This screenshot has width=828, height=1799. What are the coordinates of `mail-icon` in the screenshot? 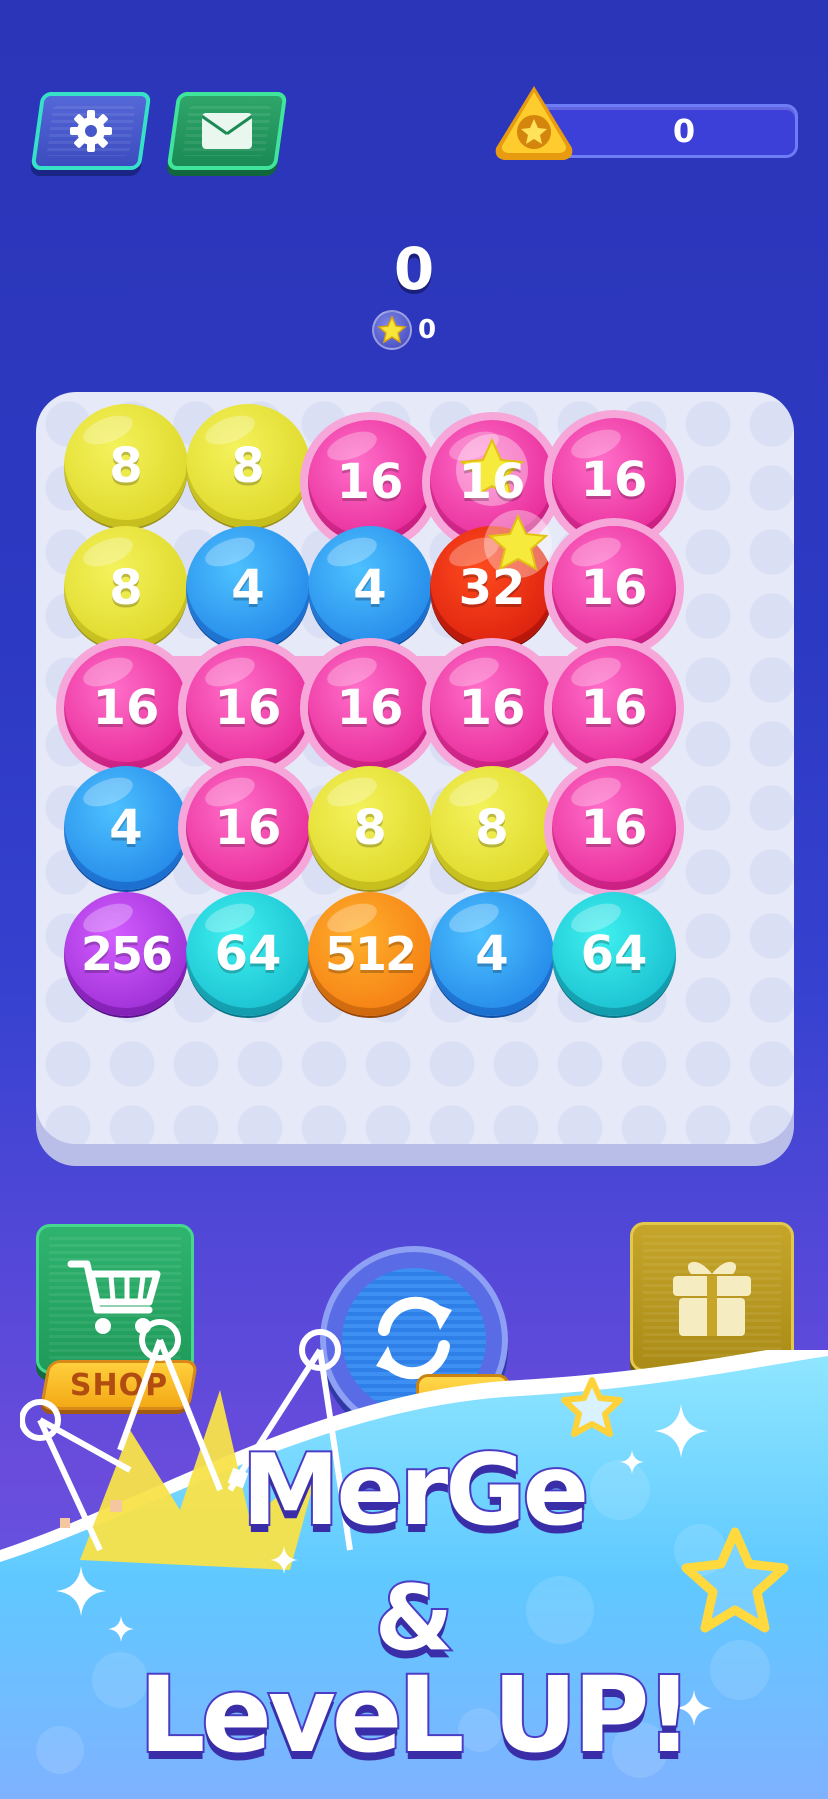 It's located at (227, 131).